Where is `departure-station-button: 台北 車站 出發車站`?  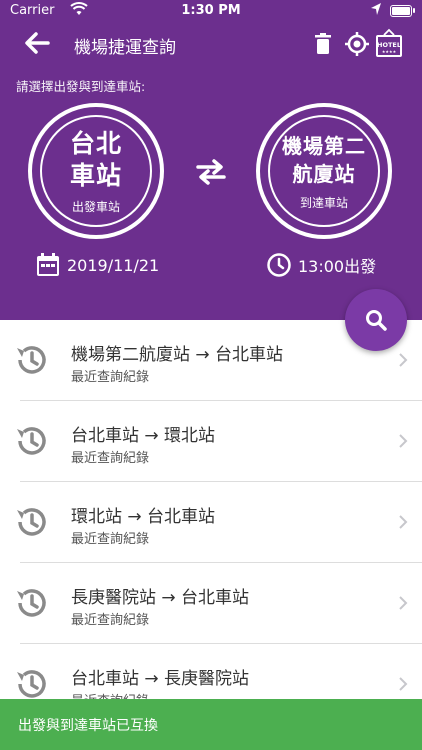
departure-station-button: 台北 車站 出發車站 is located at coordinates (96, 171).